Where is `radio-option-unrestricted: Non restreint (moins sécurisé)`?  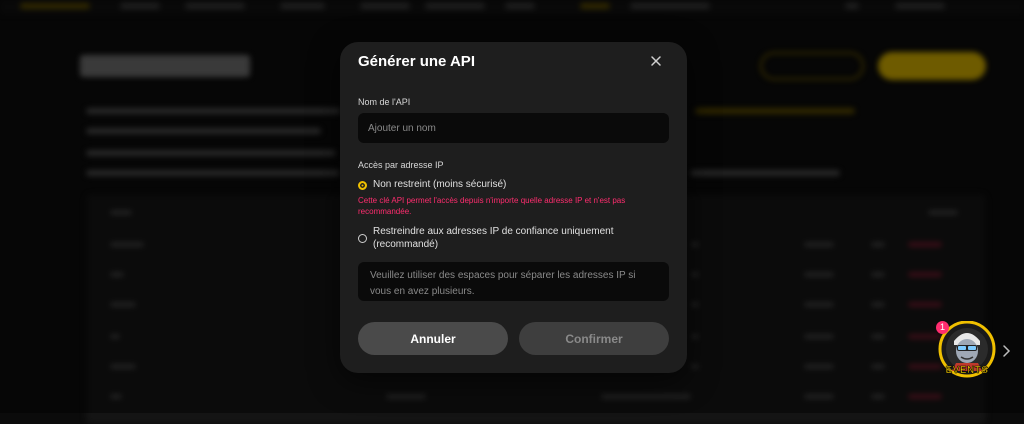
radio-option-unrestricted: Non restreint (moins sécurisé) is located at coordinates (432, 184).